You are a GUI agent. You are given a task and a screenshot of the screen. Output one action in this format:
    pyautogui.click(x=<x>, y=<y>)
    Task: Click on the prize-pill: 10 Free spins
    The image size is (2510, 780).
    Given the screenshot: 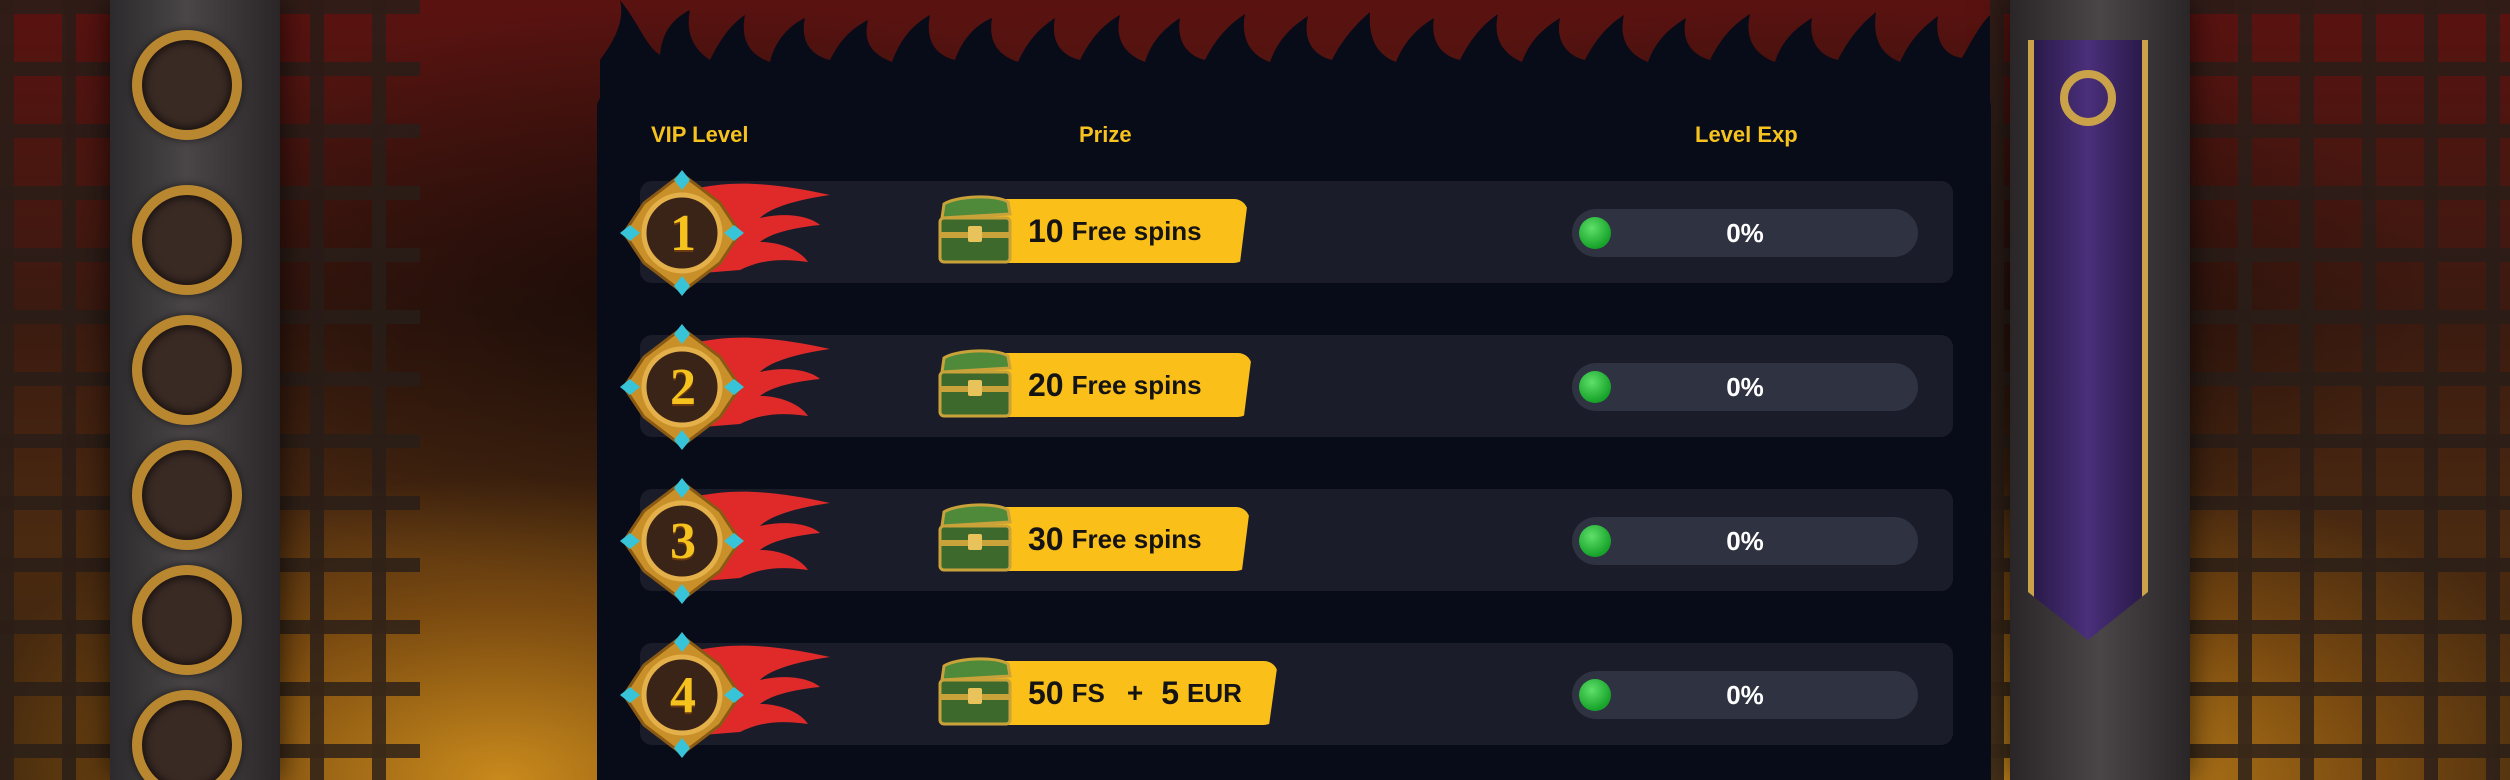 What is the action you would take?
    pyautogui.click(x=1114, y=231)
    